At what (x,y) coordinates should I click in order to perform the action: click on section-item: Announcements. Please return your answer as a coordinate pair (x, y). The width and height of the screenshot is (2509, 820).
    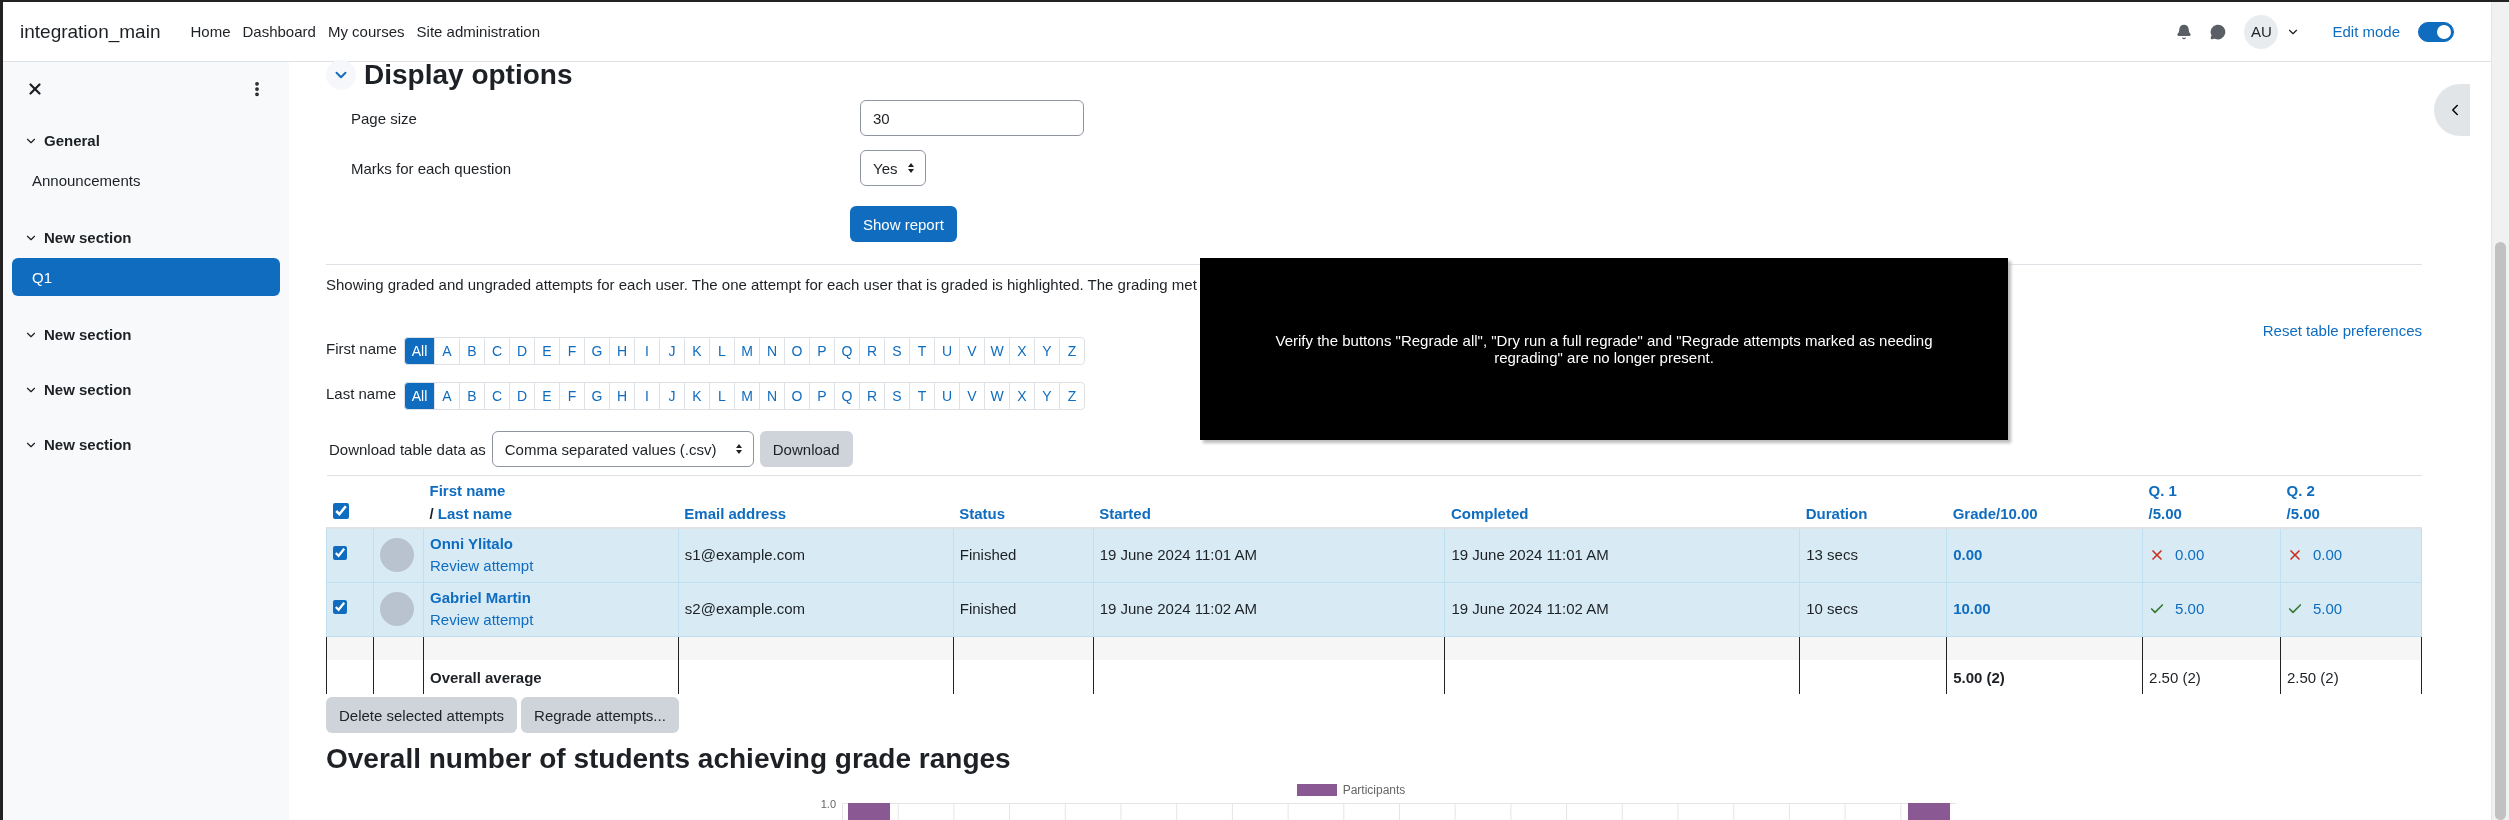
    Looking at the image, I should click on (146, 180).